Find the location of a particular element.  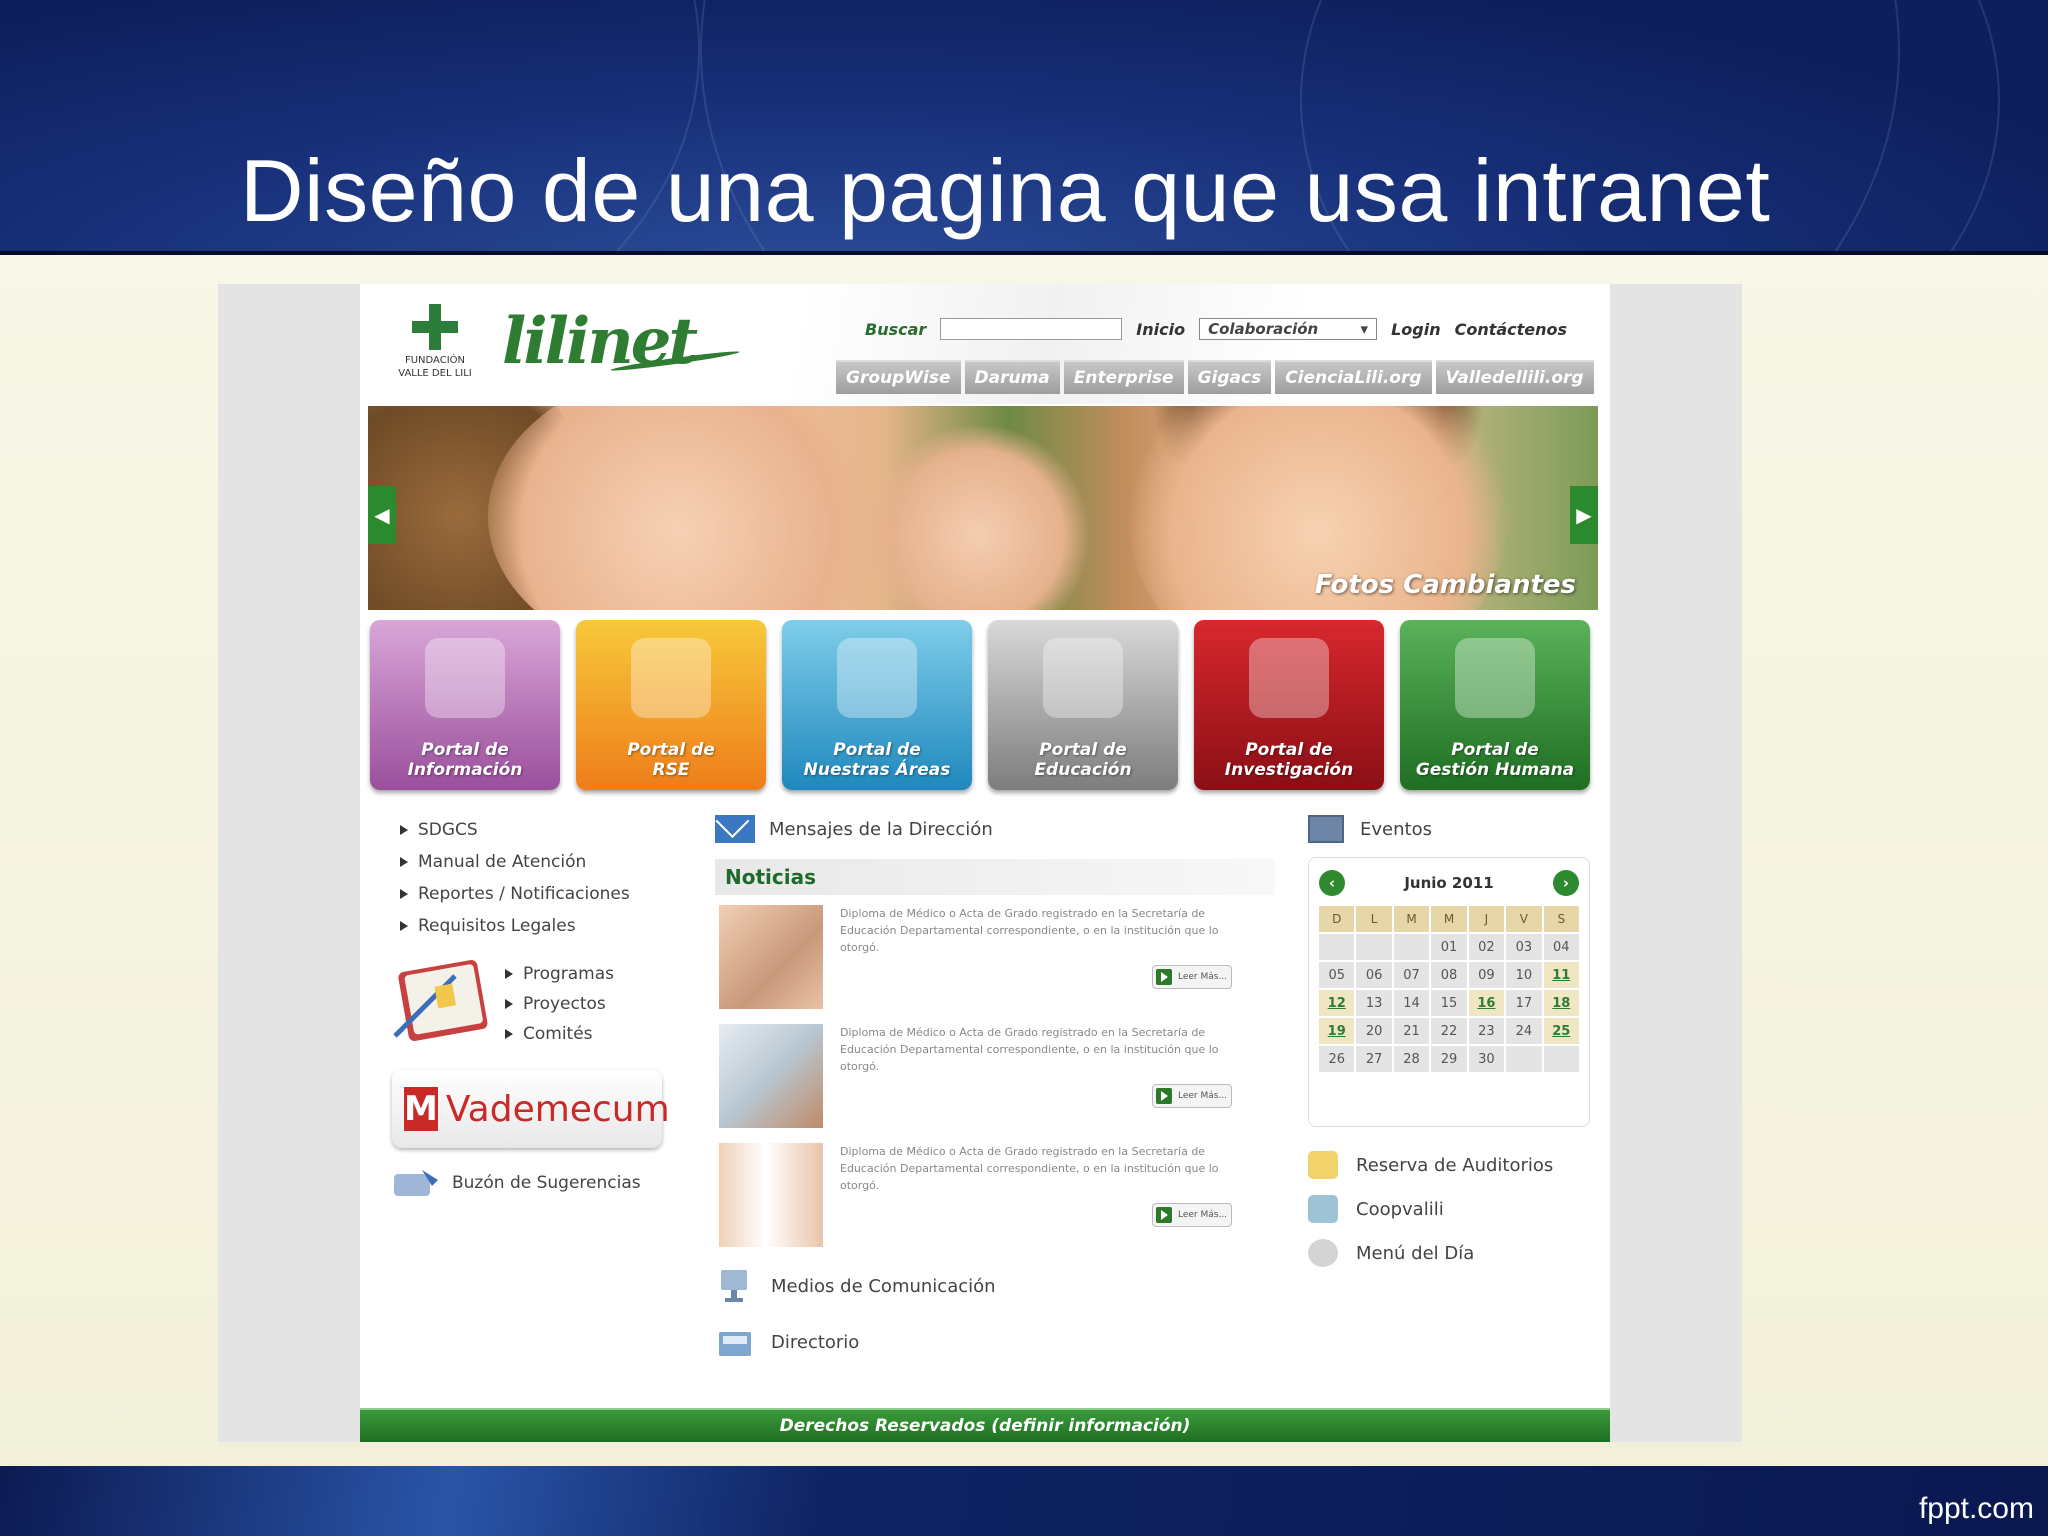

colaboracion-select: Colaboración ▾ is located at coordinates (1288, 329).